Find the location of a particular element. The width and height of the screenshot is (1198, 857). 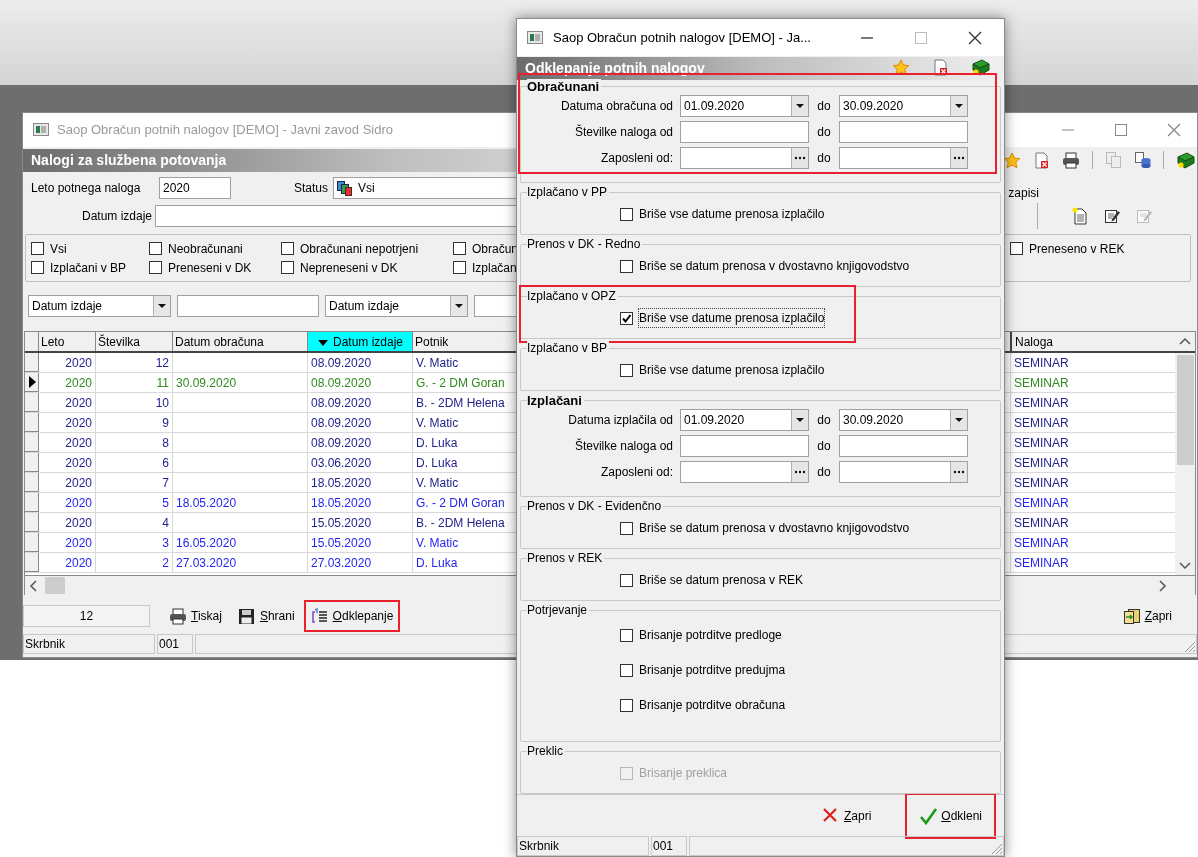

table-cell: 30.09.2020 is located at coordinates (240, 382).